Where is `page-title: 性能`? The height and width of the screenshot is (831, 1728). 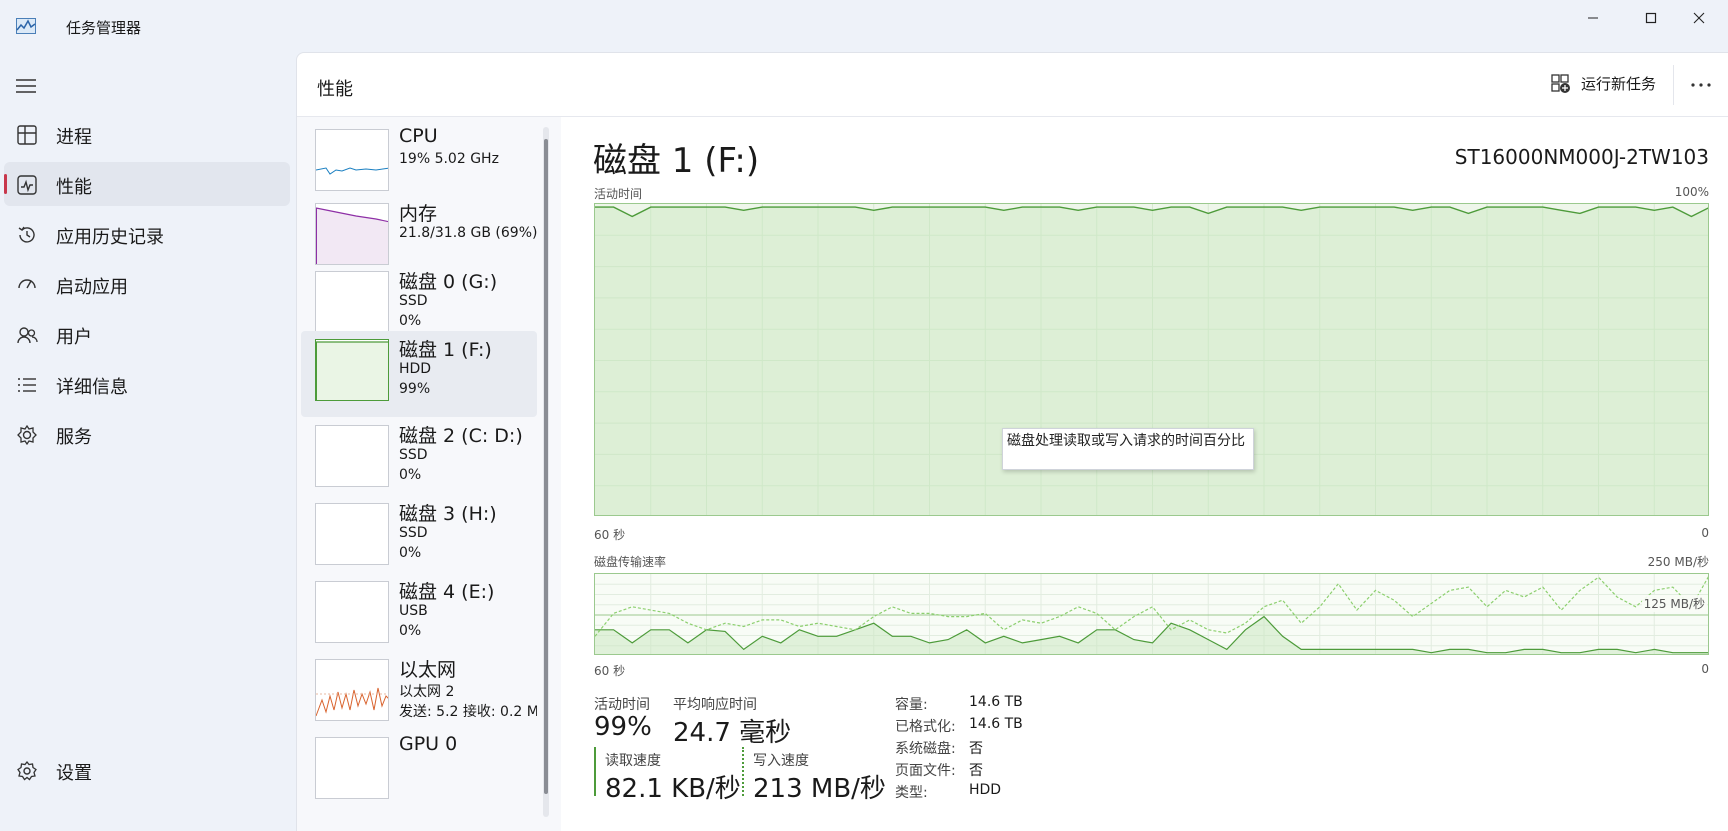
page-title: 性能 is located at coordinates (335, 89).